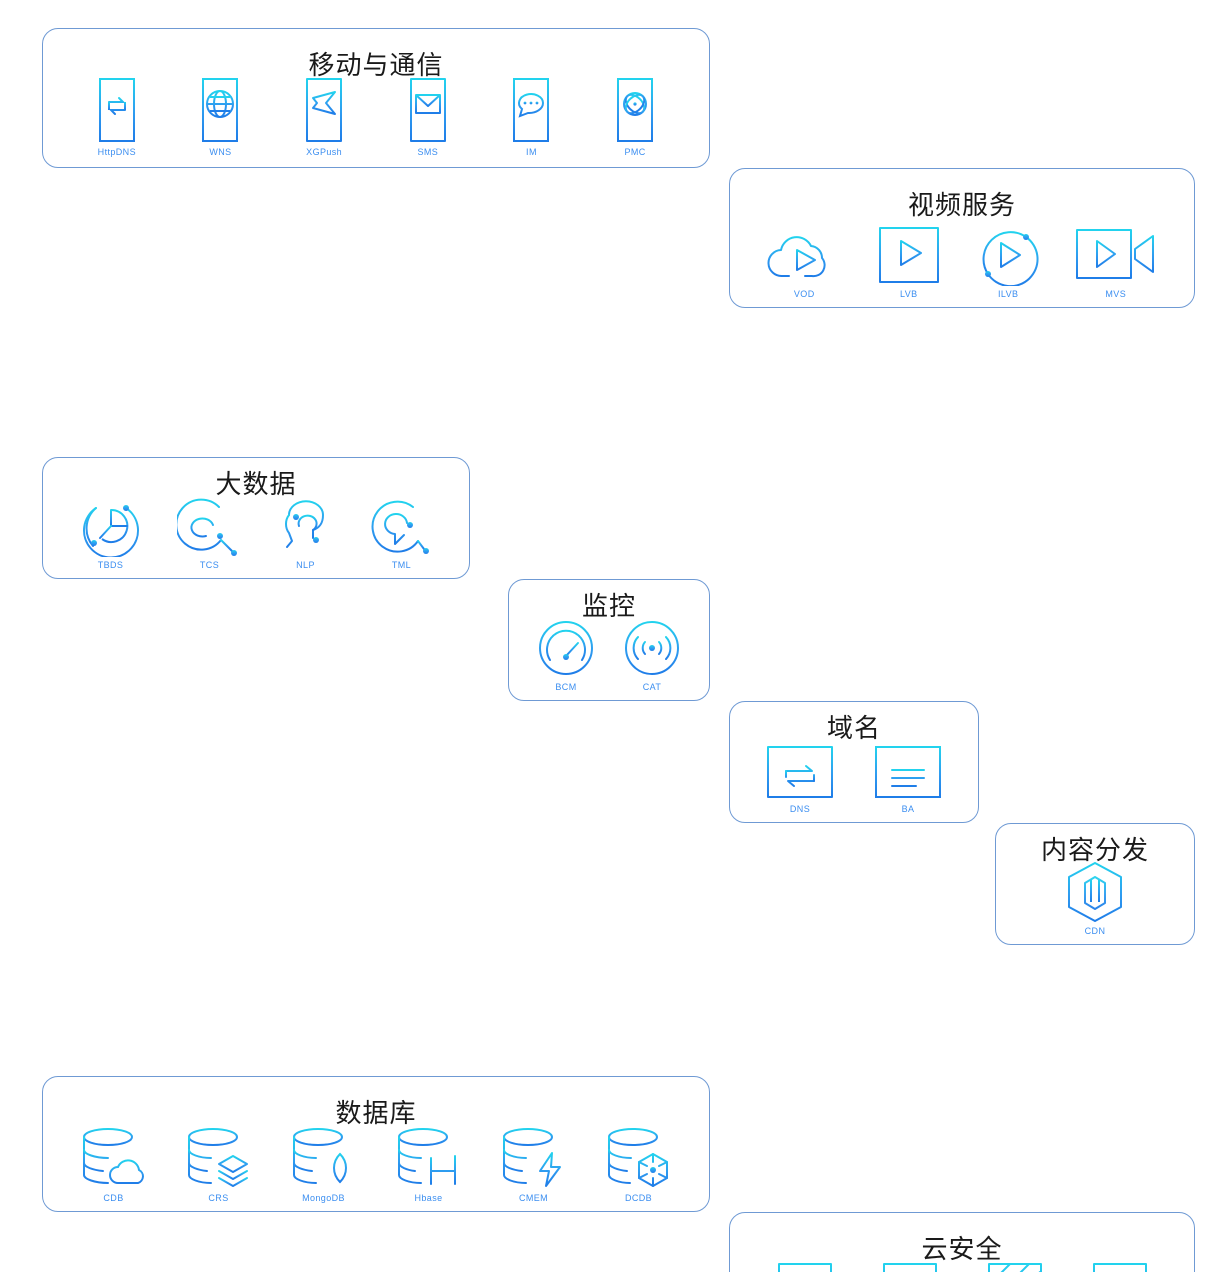 The height and width of the screenshot is (1272, 1223). I want to click on service-label: MongoDB, so click(323, 1198).